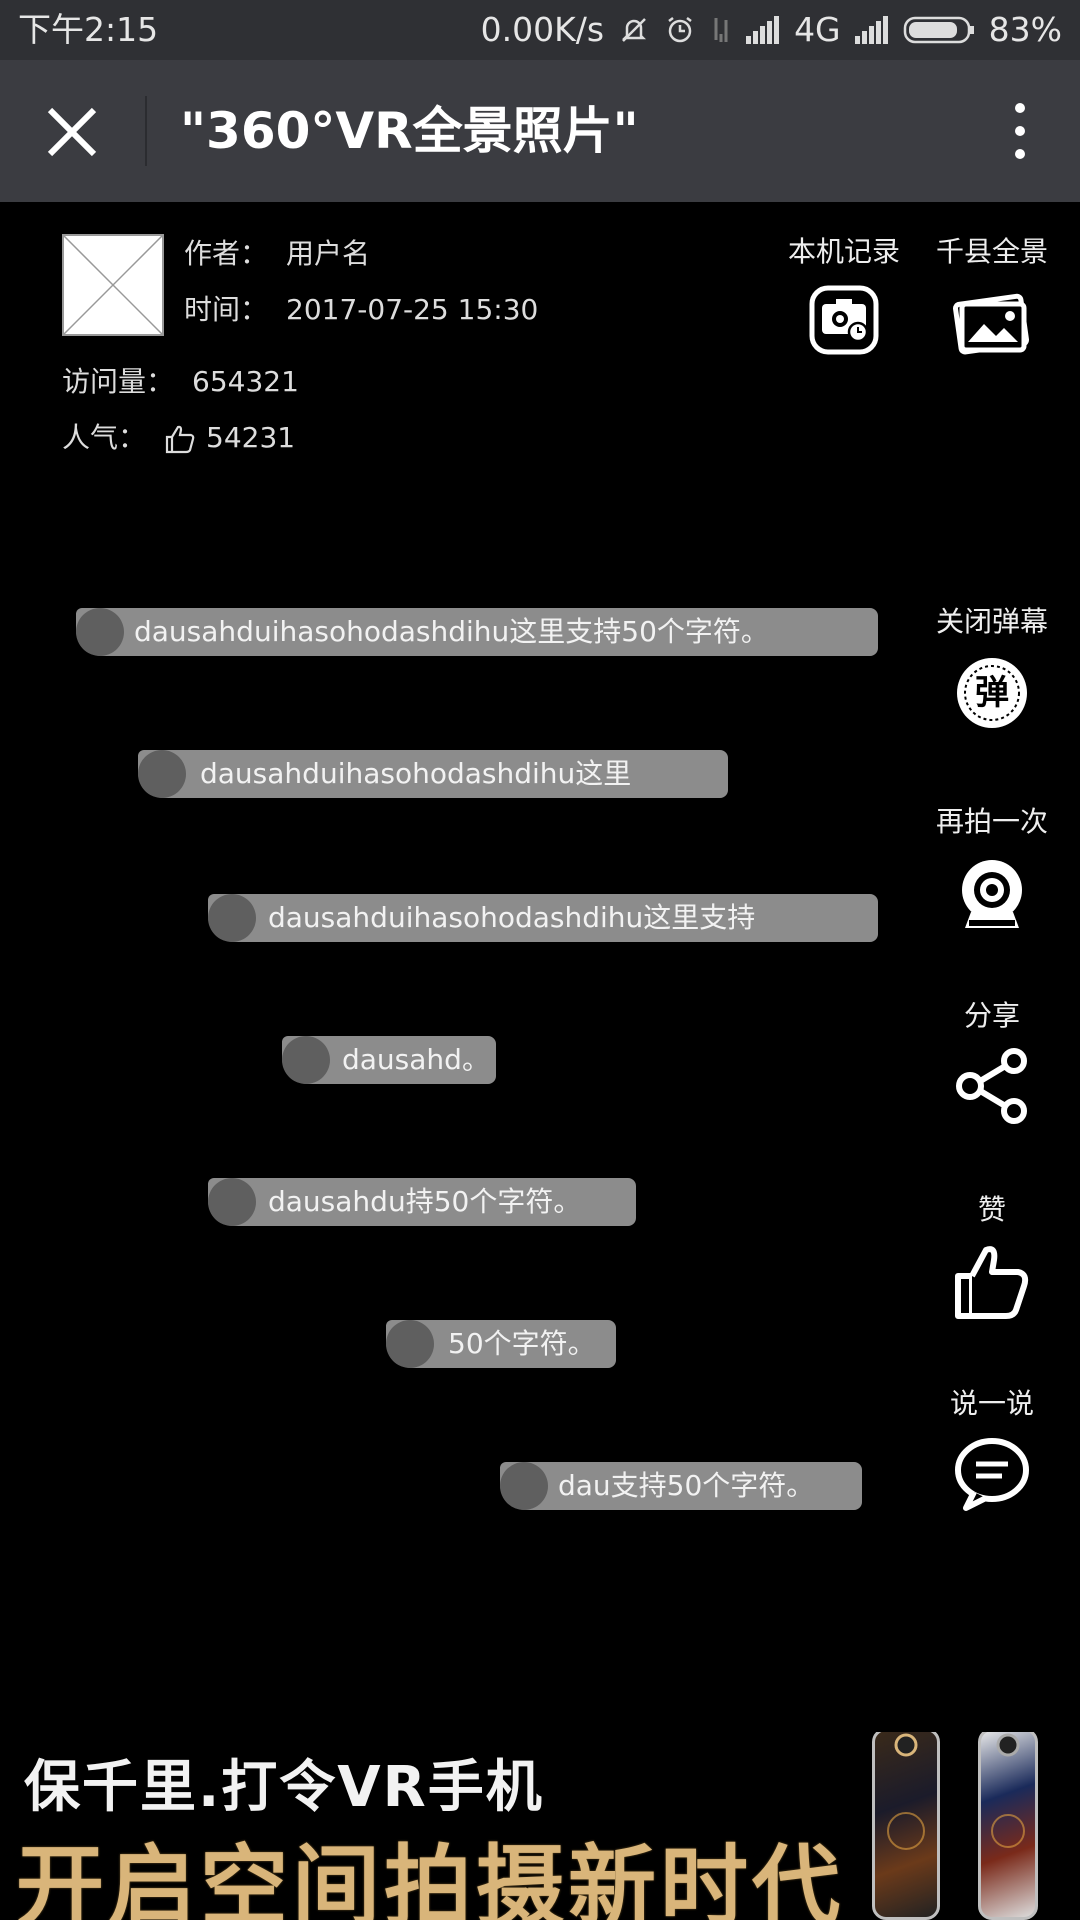 The height and width of the screenshot is (1920, 1080). I want to click on danmaku-bubble: 50个字符。, so click(501, 1344).